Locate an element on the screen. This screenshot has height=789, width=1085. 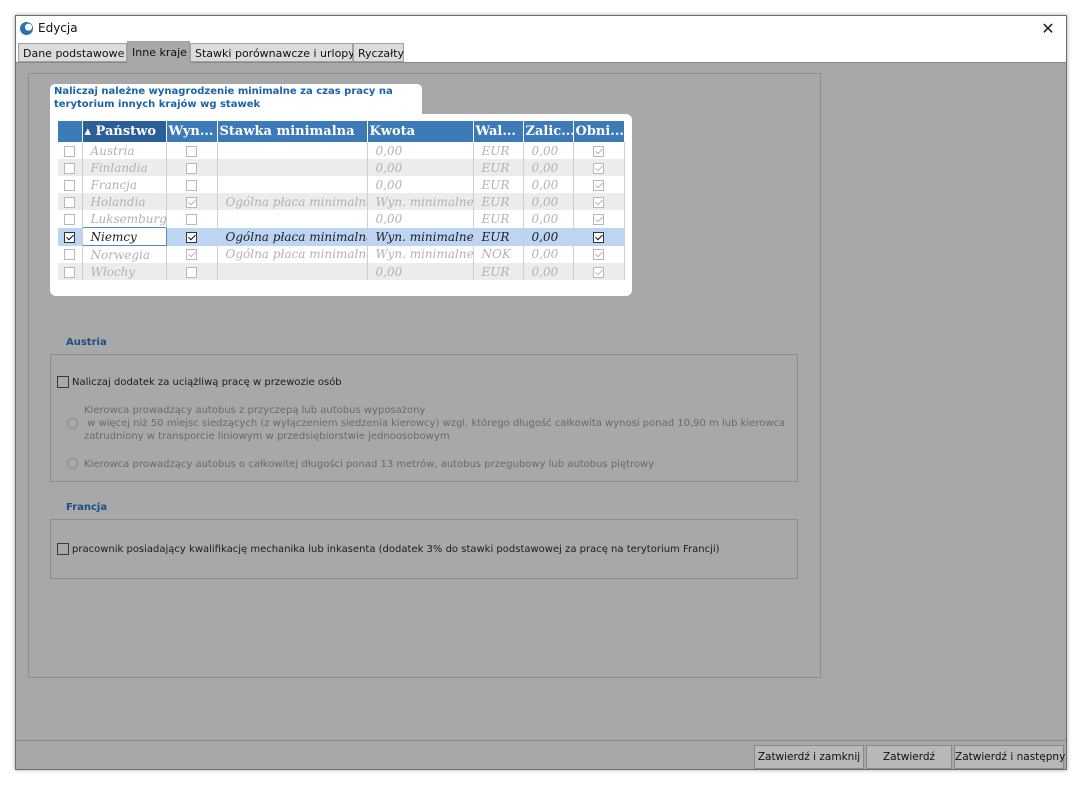
country-cell: Holandia is located at coordinates (124, 201).